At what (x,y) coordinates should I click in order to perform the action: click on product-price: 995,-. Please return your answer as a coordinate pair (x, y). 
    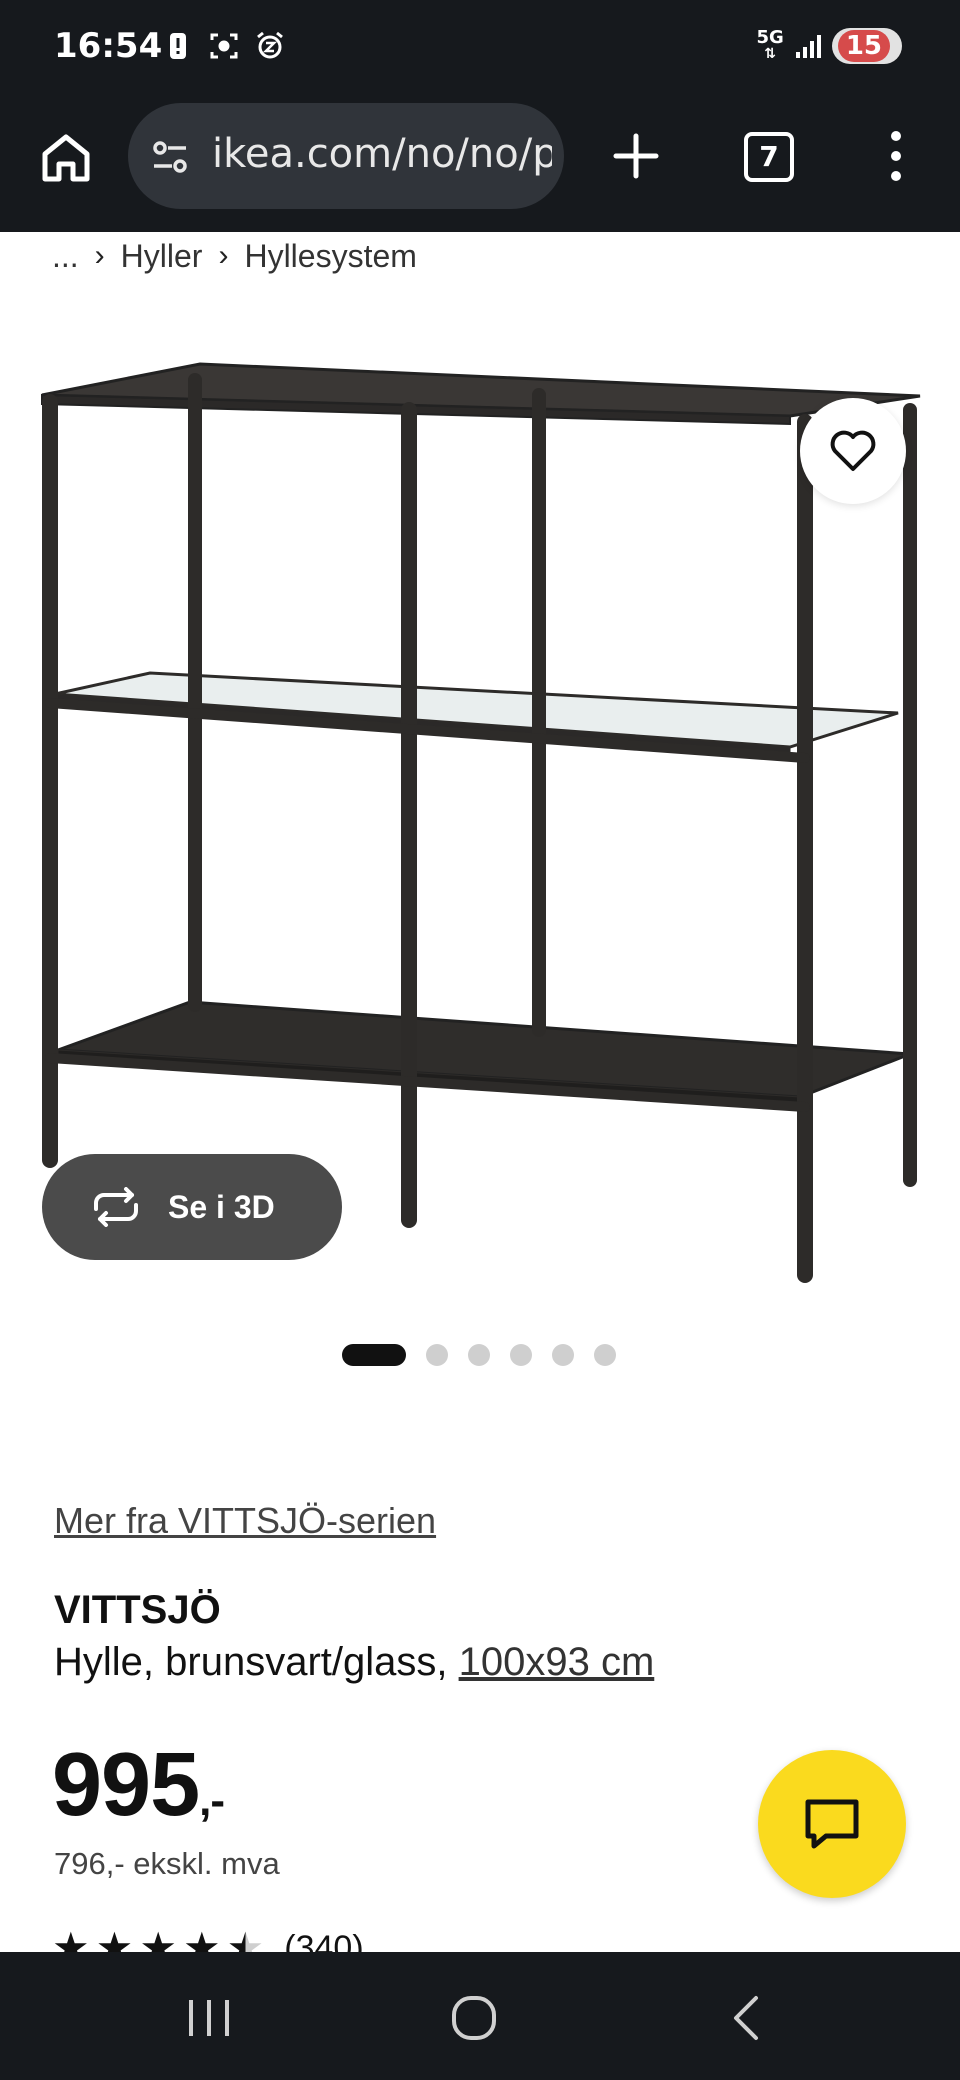
    Looking at the image, I should click on (138, 1785).